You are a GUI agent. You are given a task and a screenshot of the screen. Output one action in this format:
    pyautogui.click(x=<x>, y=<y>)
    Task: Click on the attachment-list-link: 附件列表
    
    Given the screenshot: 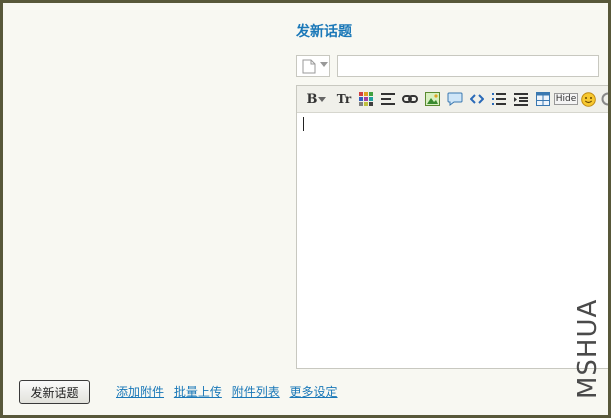 What is the action you would take?
    pyautogui.click(x=256, y=392)
    